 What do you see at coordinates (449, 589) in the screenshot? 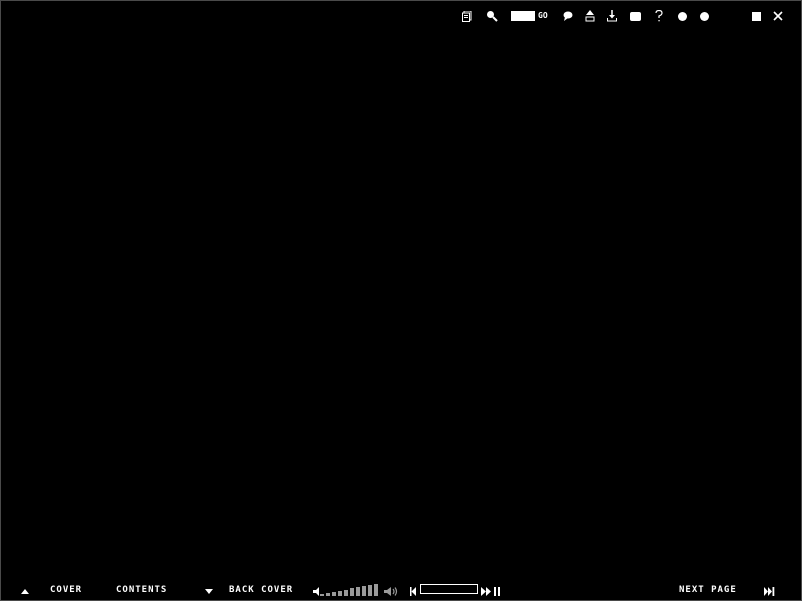
I see `playback-progress` at bounding box center [449, 589].